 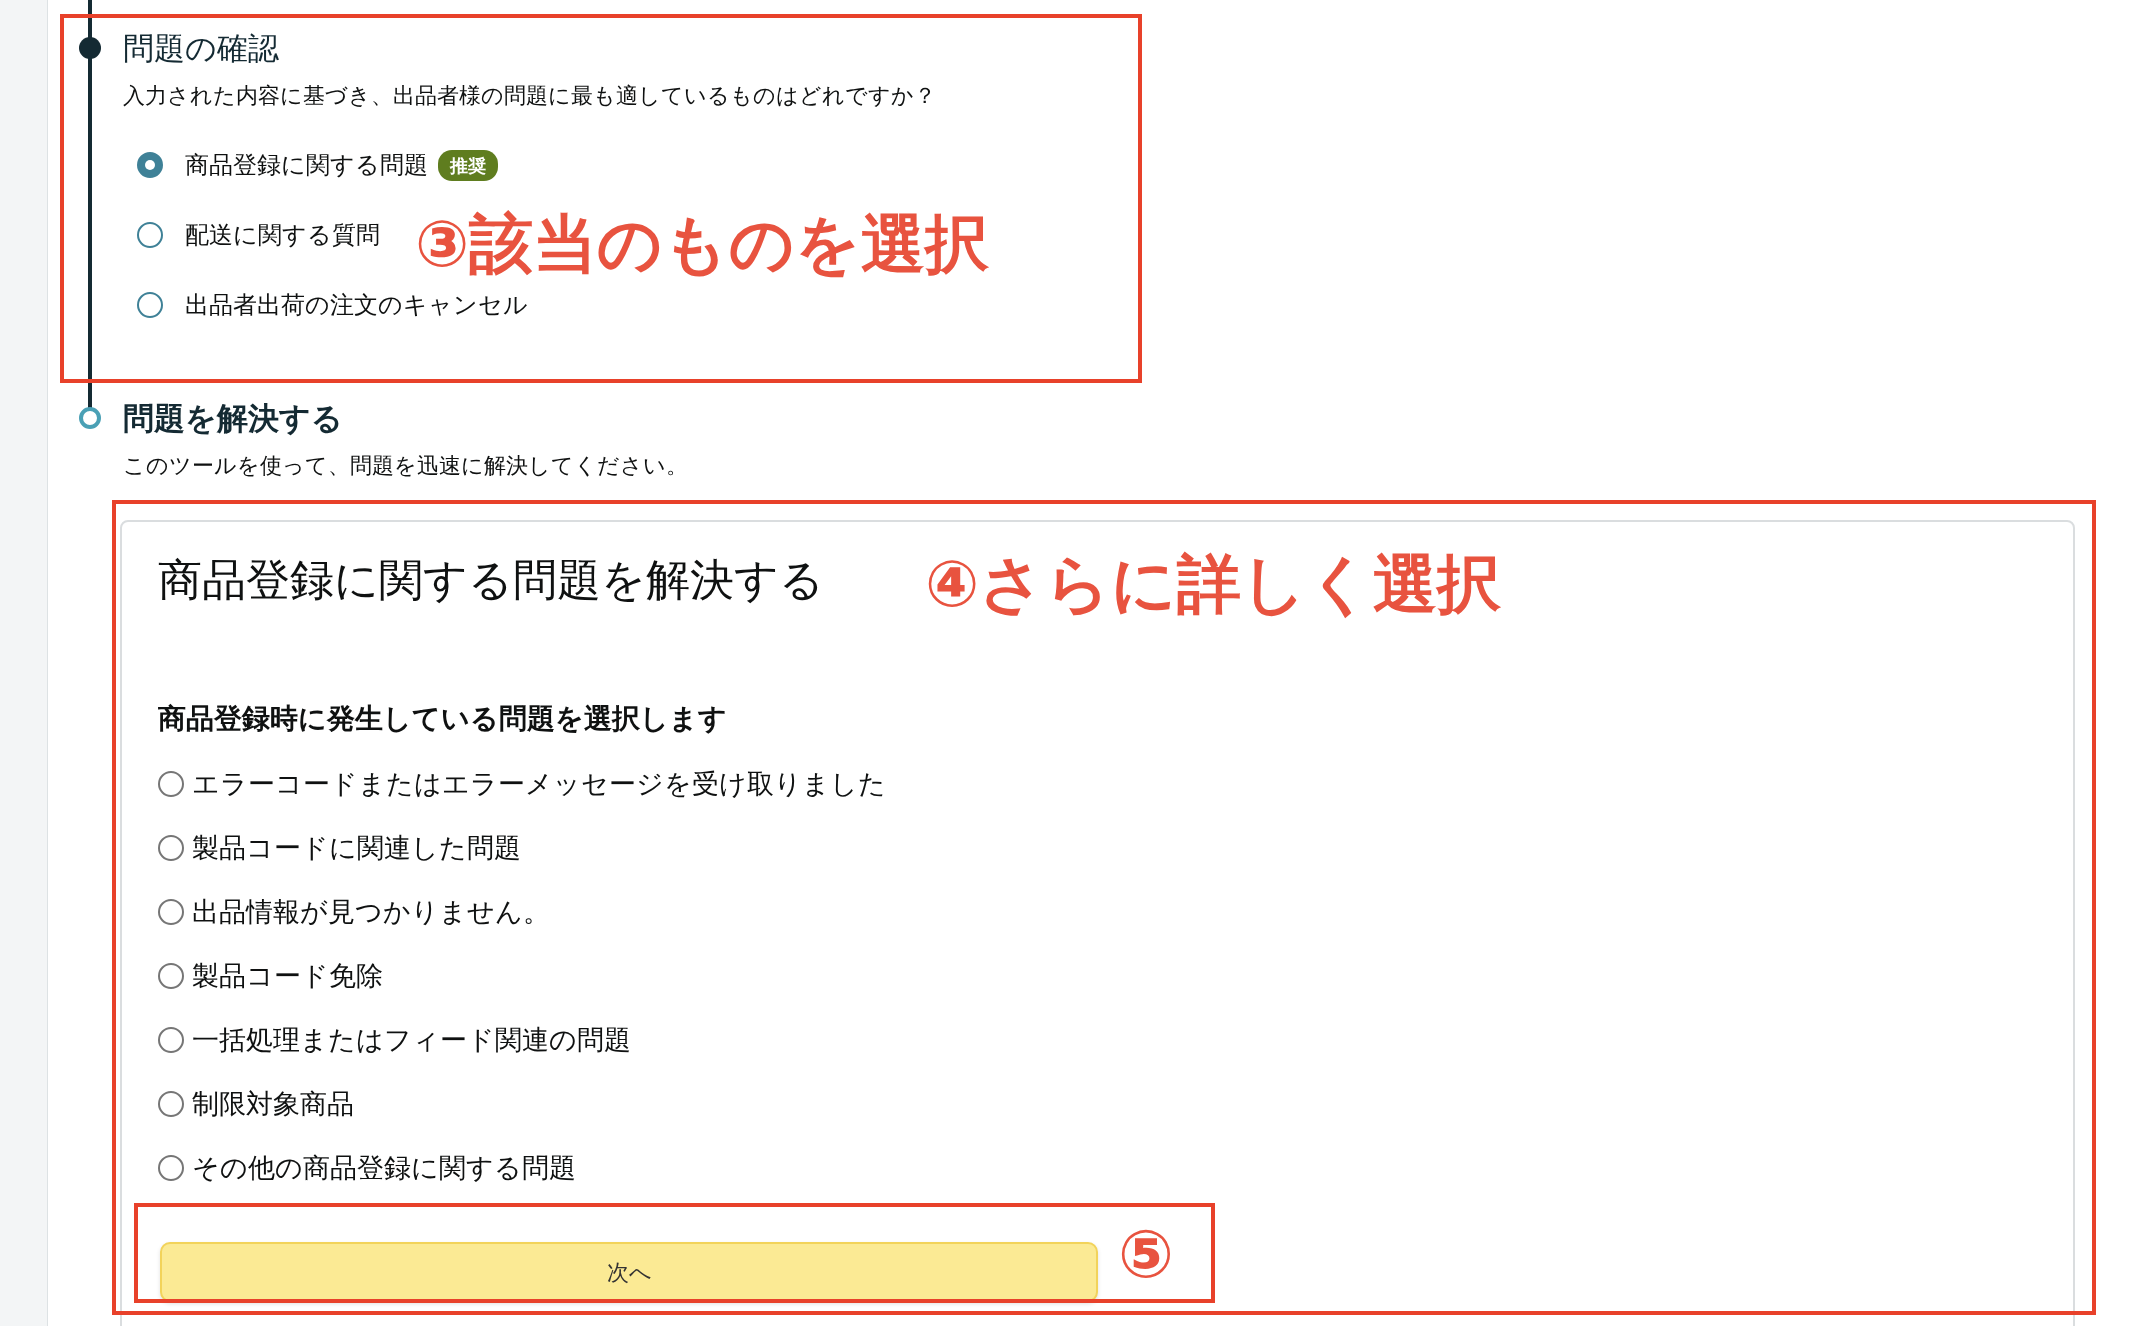 What do you see at coordinates (356, 305) in the screenshot?
I see `option-label: 出品者出荷の注文のキャンセル` at bounding box center [356, 305].